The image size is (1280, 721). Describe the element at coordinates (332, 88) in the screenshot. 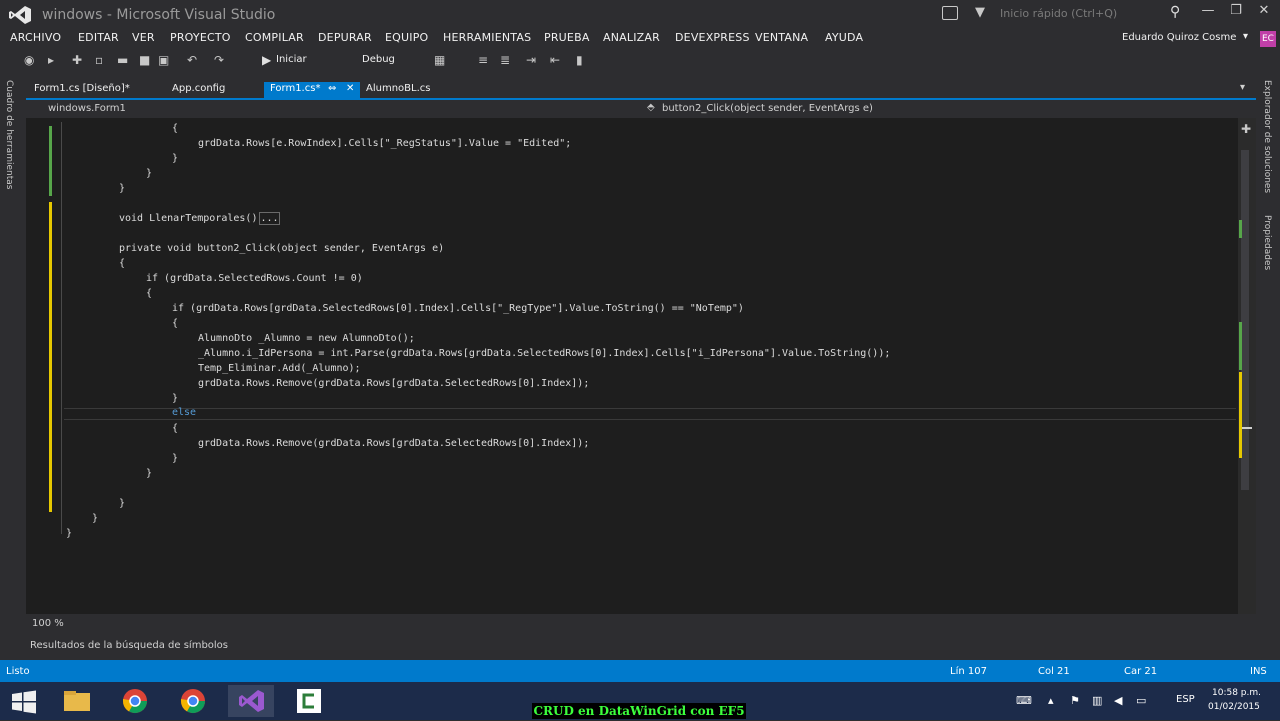

I see `pin-icon: ⇔` at that location.